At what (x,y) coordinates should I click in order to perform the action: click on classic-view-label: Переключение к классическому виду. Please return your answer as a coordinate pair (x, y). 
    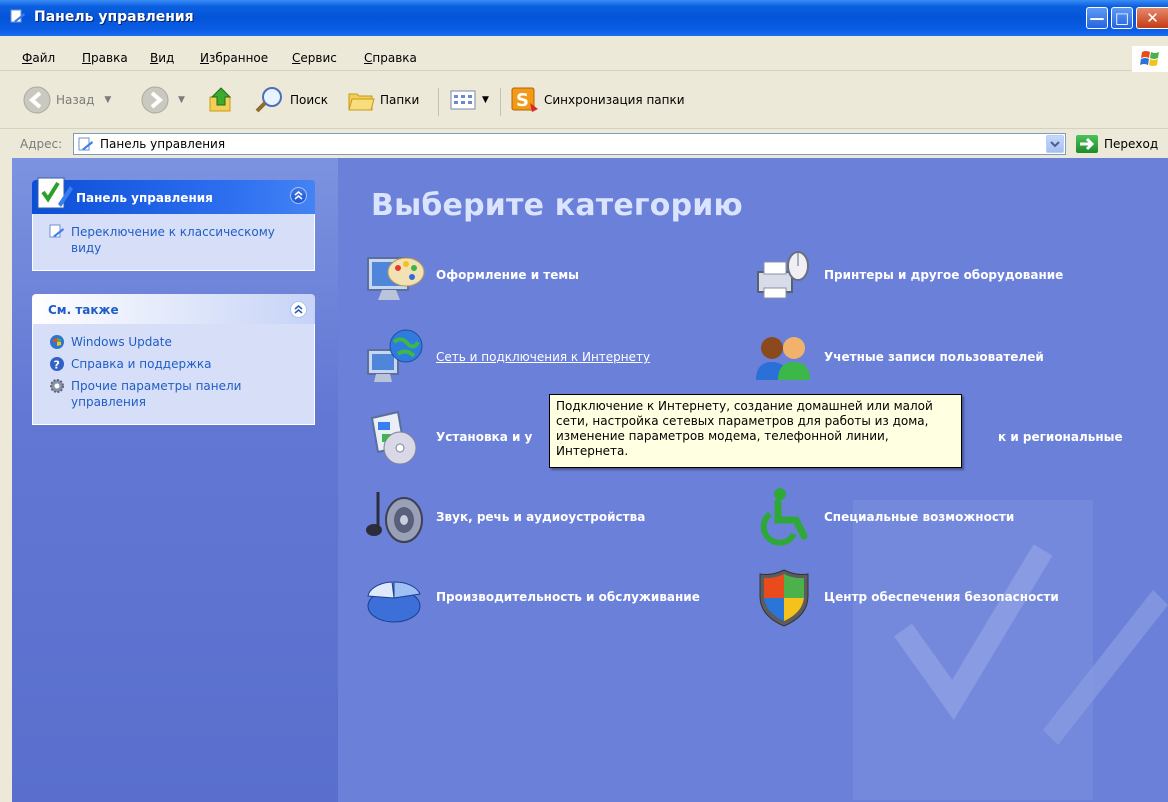
    Looking at the image, I should click on (173, 240).